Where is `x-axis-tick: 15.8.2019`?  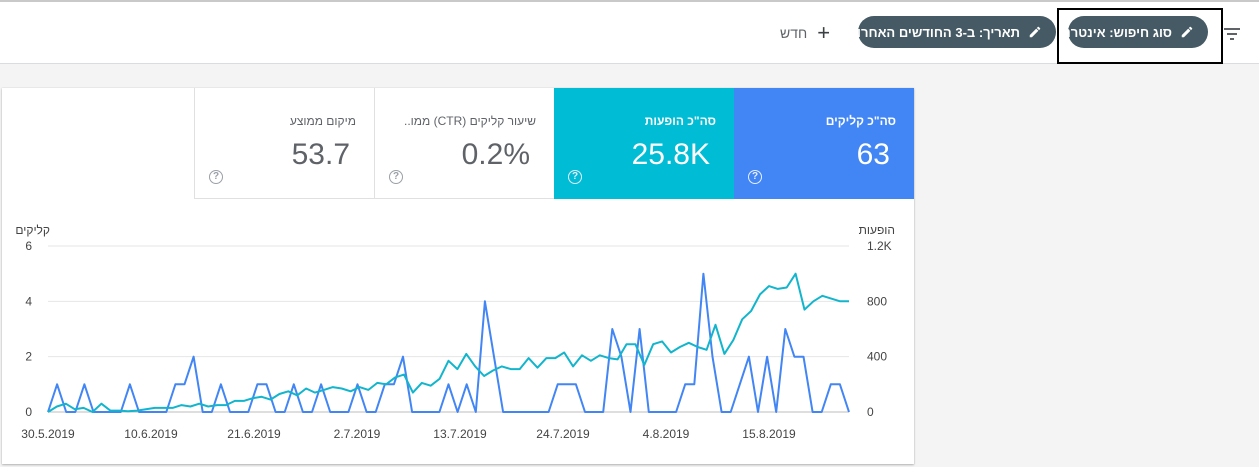 x-axis-tick: 15.8.2019 is located at coordinates (769, 434).